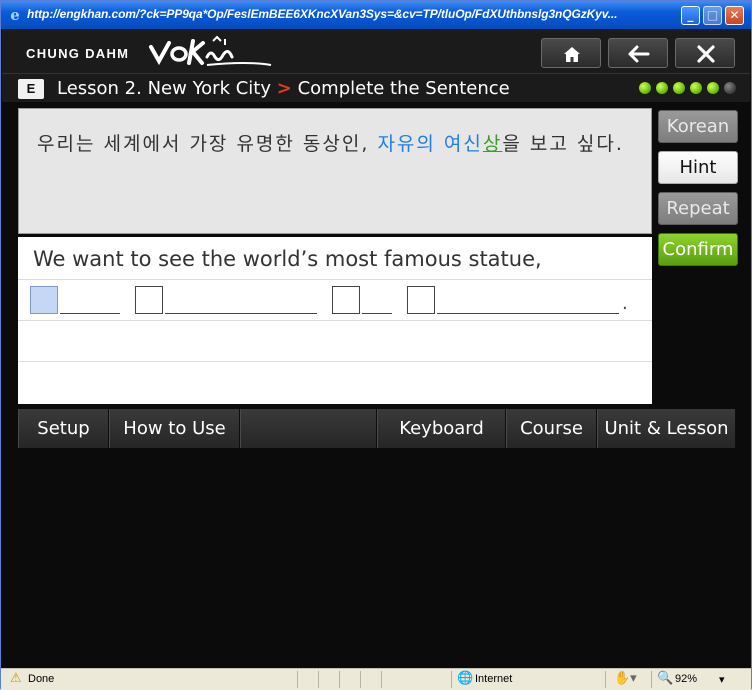 The width and height of the screenshot is (752, 690). Describe the element at coordinates (41, 679) in the screenshot. I see `status-text: Done` at that location.